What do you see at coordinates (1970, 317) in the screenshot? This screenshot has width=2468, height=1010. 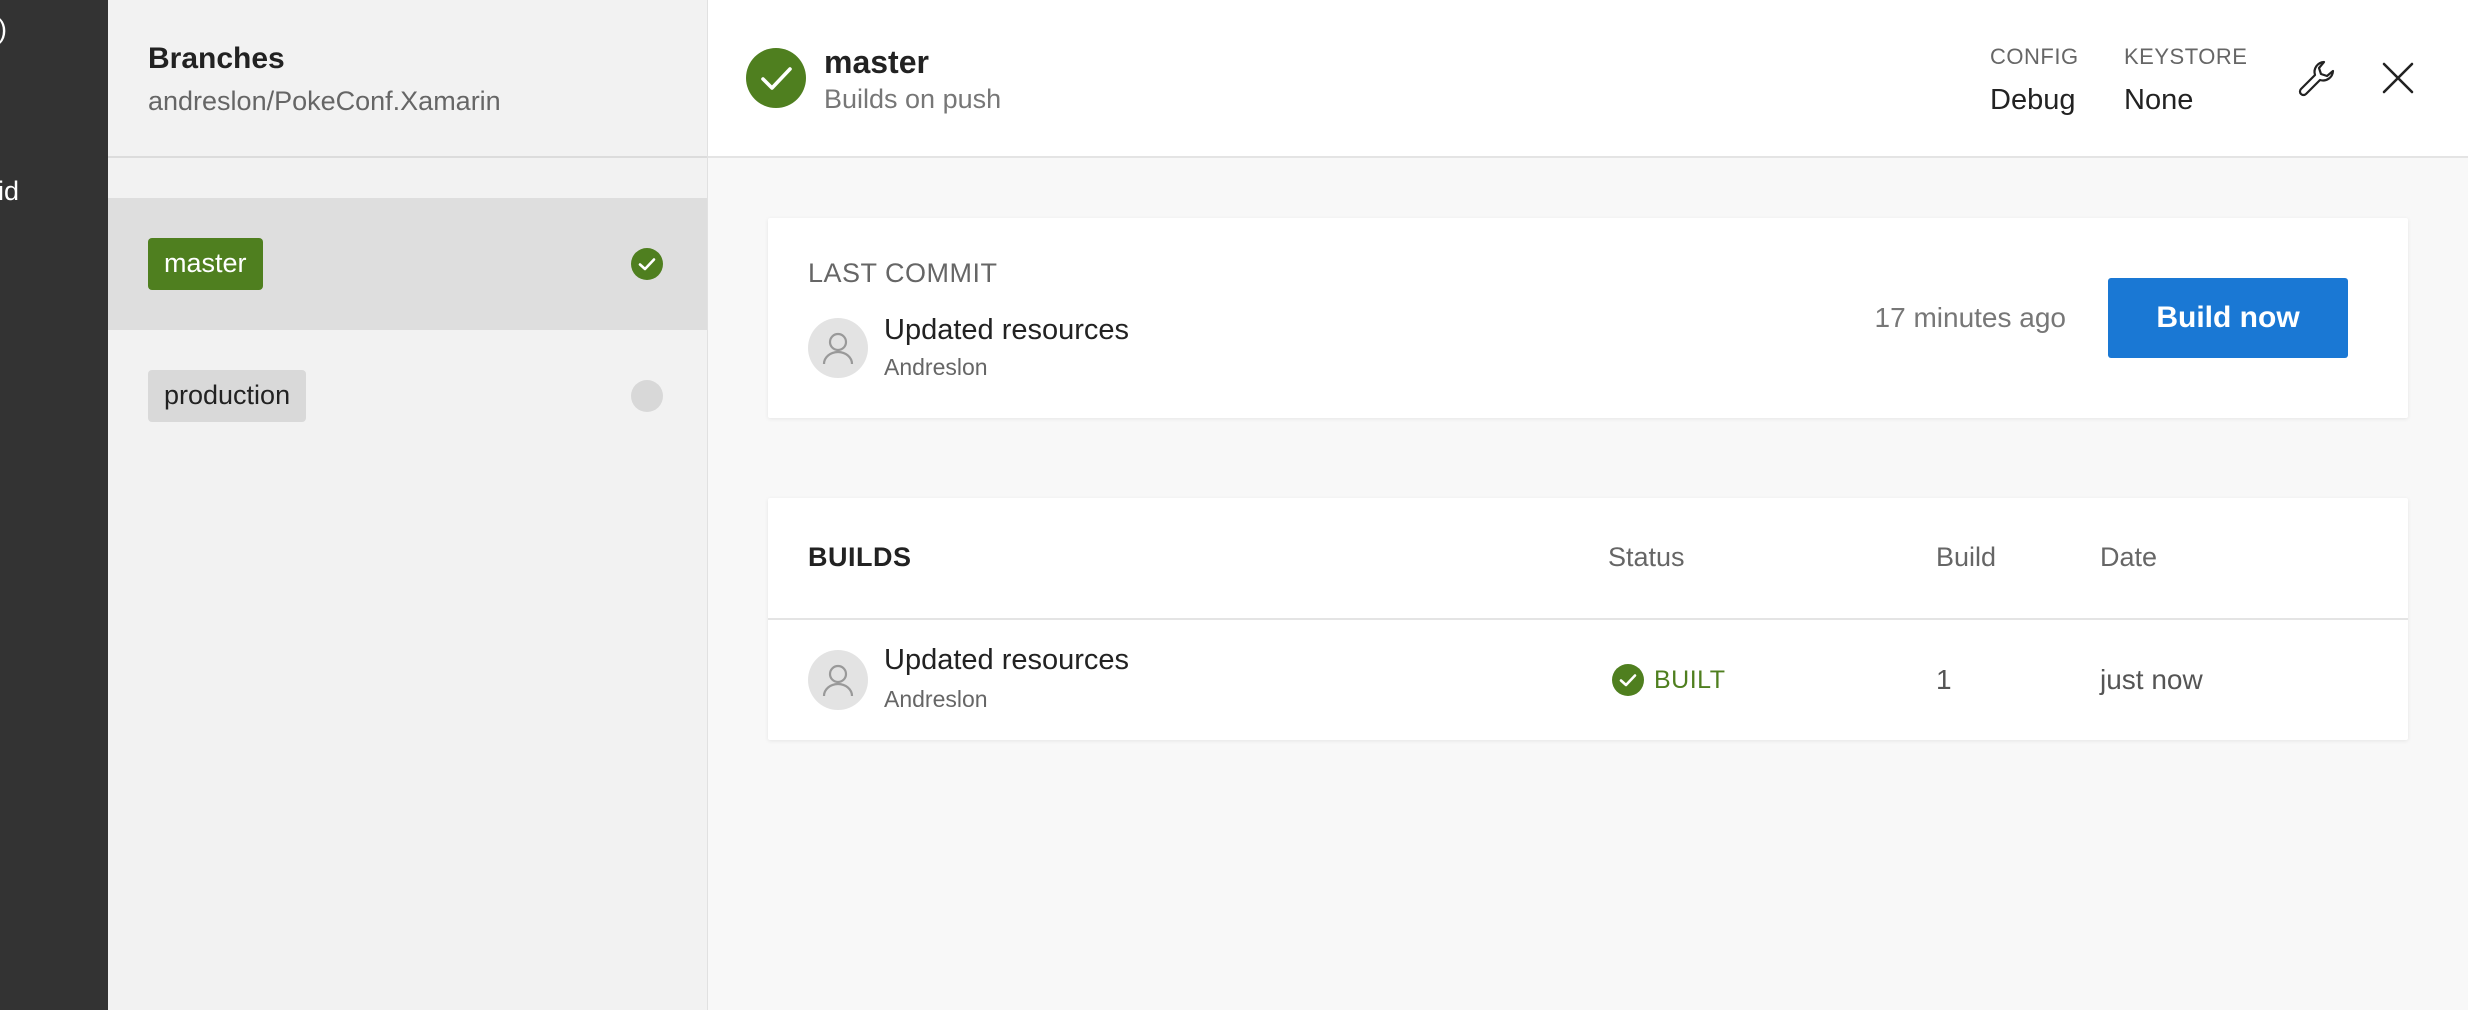 I see `commit-time: 17 minutes ago` at bounding box center [1970, 317].